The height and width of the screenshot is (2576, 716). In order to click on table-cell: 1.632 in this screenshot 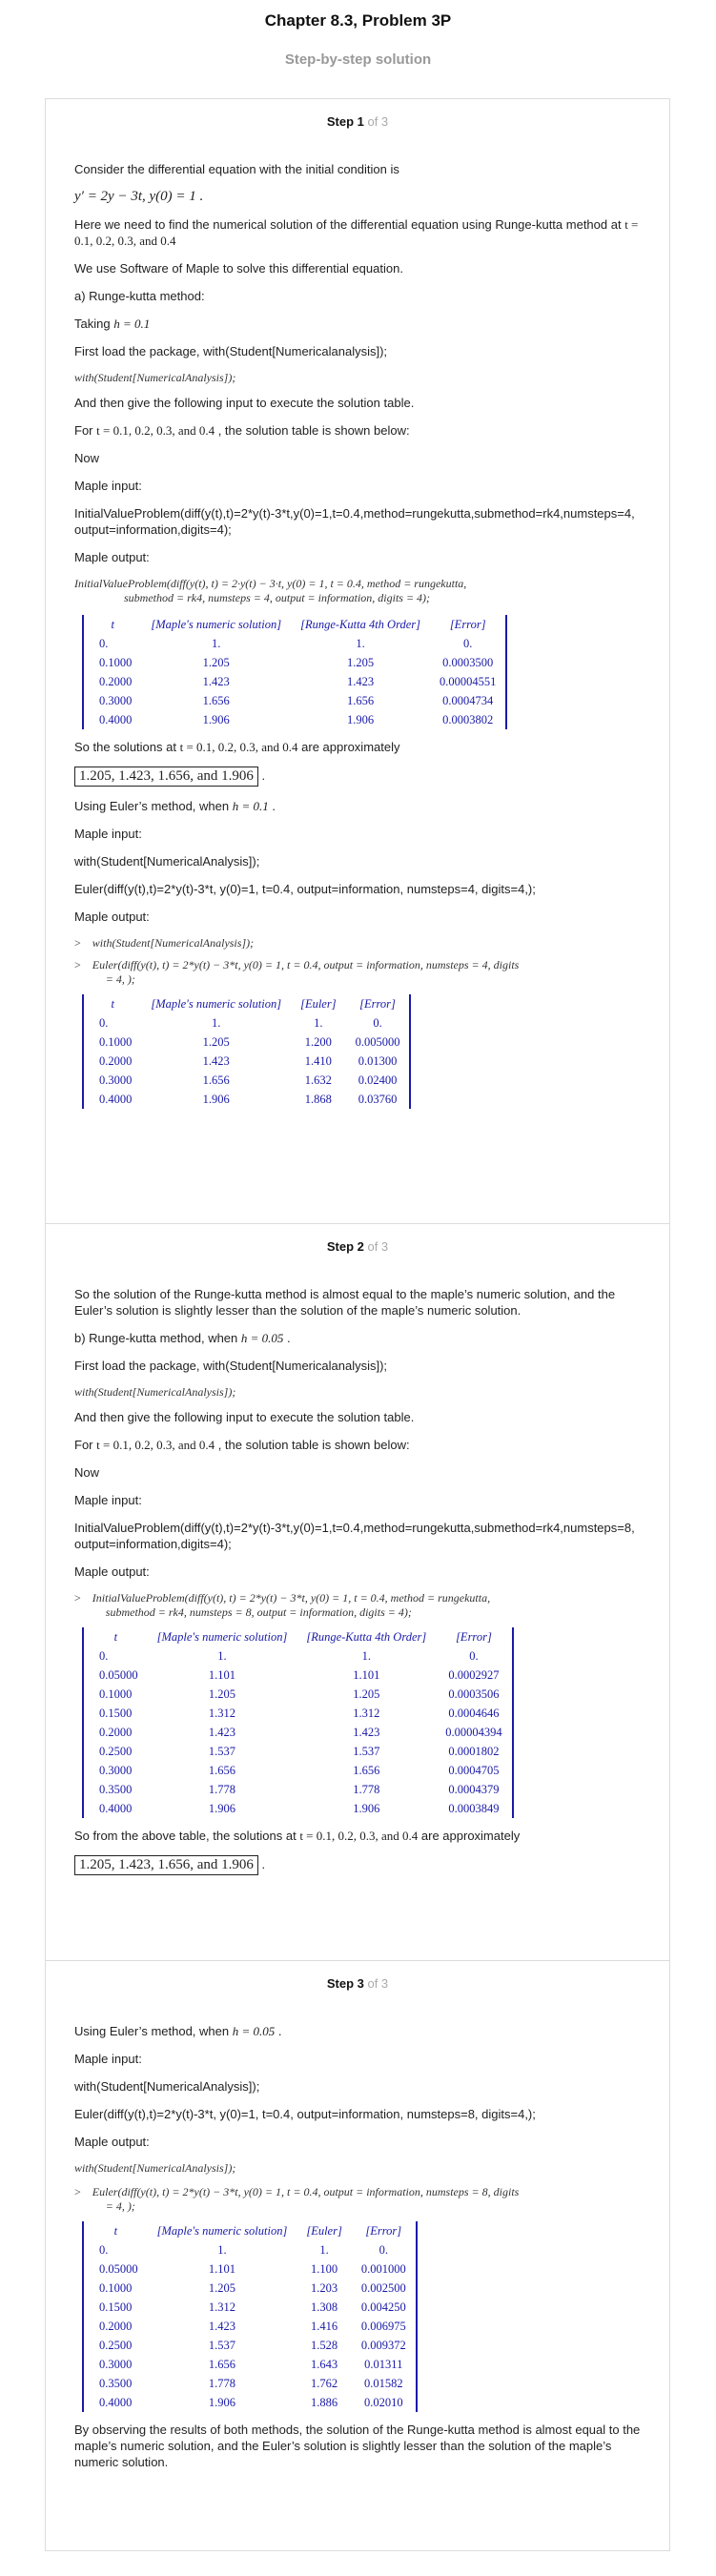, I will do `click(318, 1080)`.